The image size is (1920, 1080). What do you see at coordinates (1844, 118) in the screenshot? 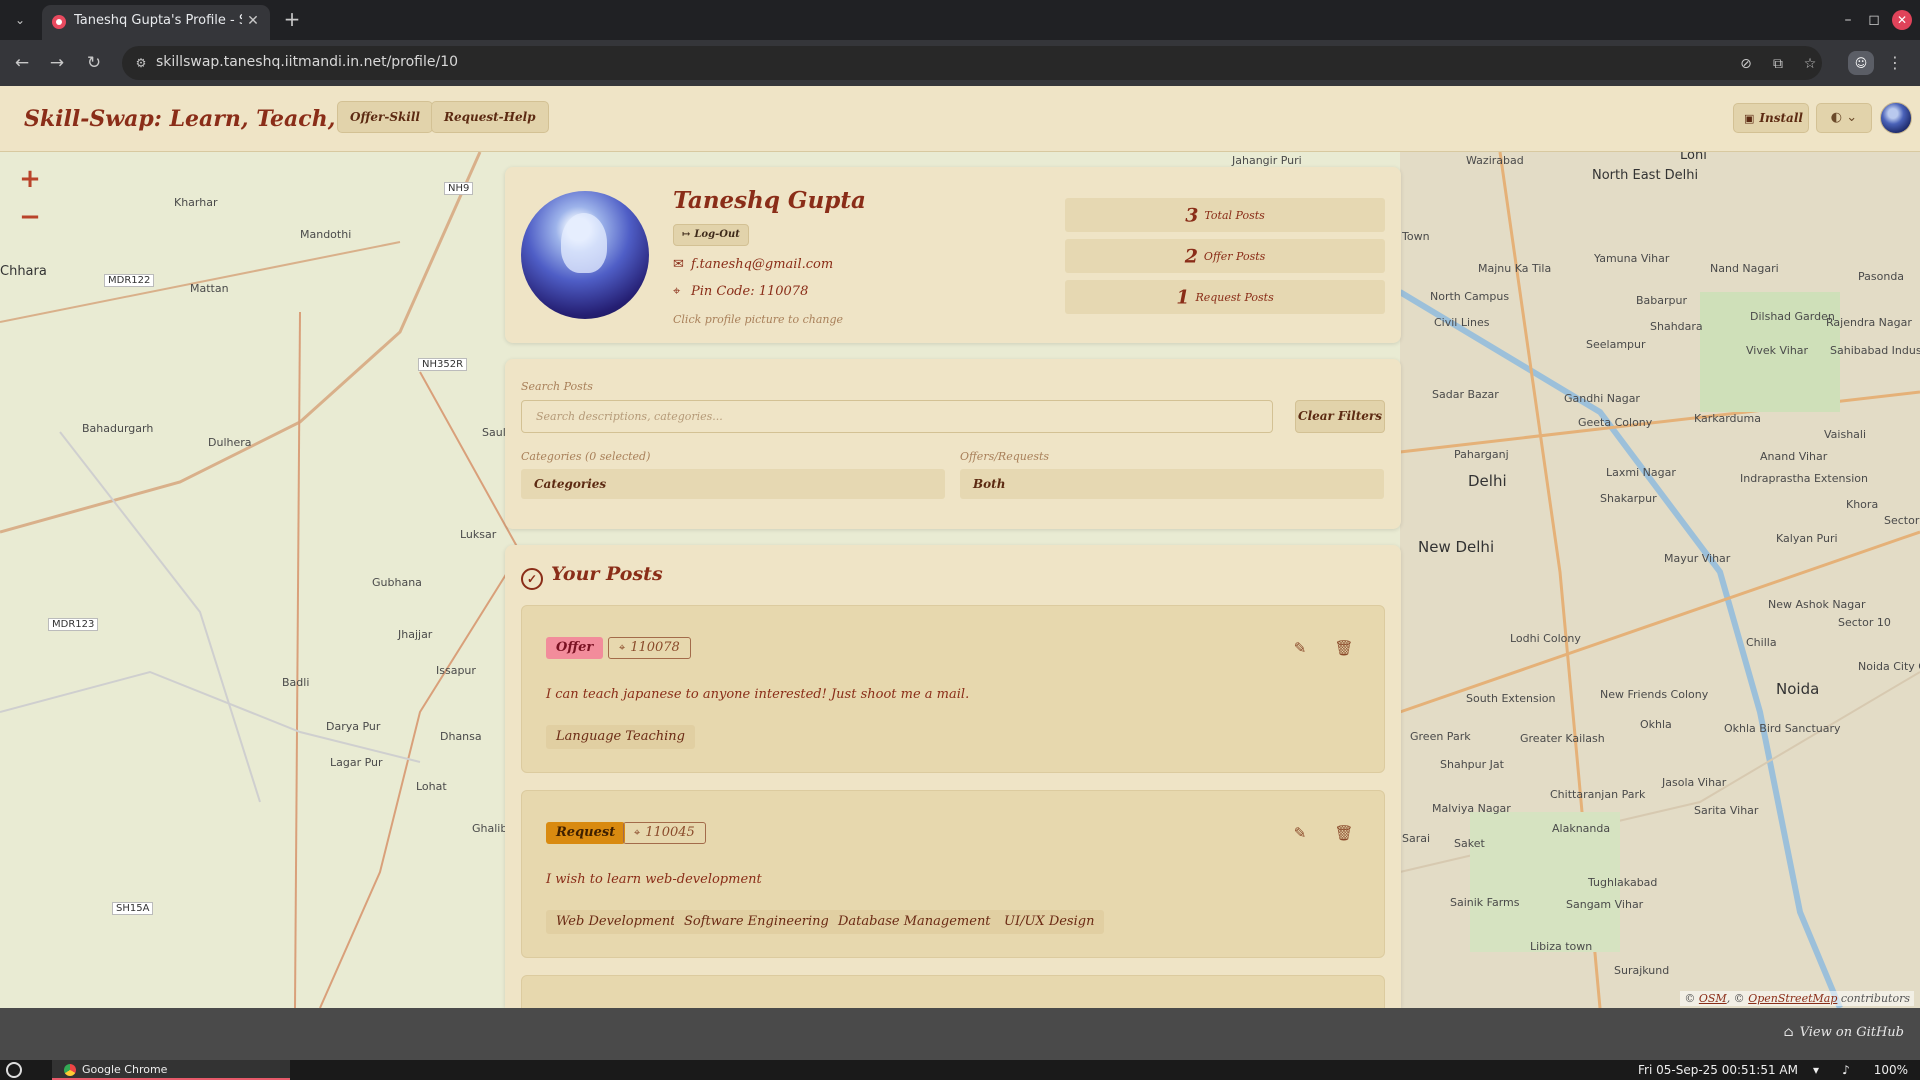
I see `theme-picker-button: ◐ ⌄` at bounding box center [1844, 118].